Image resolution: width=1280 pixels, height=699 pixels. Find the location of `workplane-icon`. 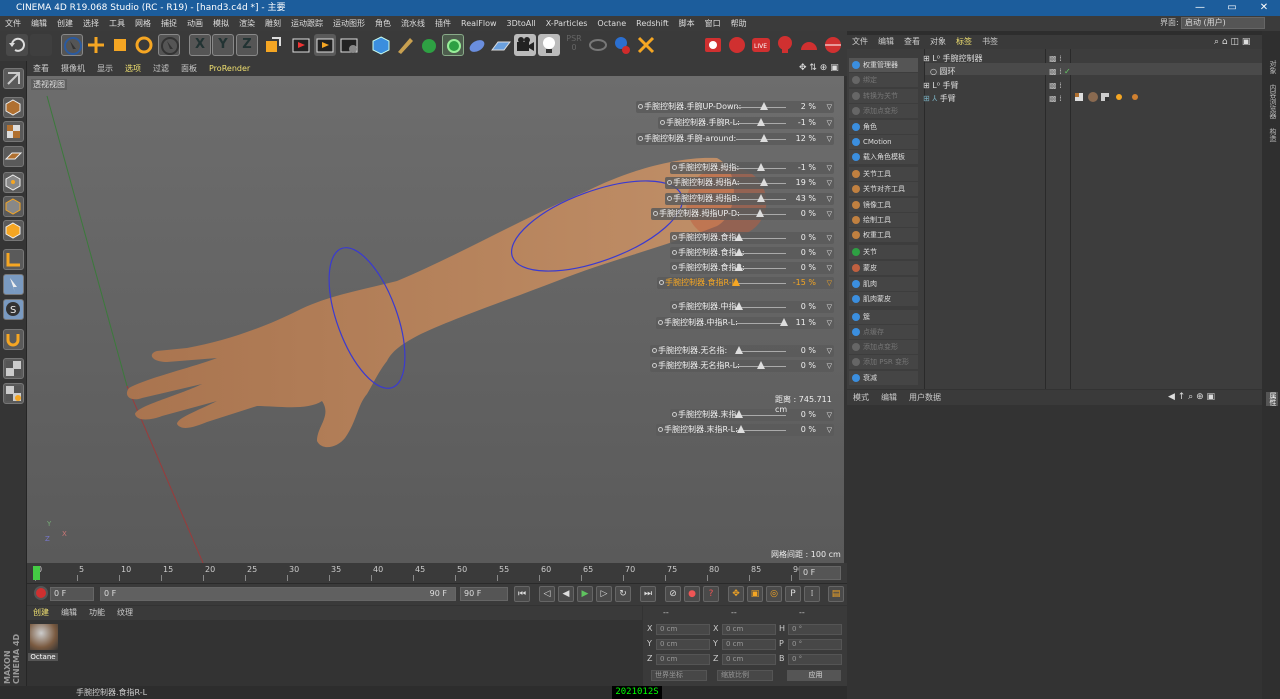

workplane-icon is located at coordinates (13, 156).